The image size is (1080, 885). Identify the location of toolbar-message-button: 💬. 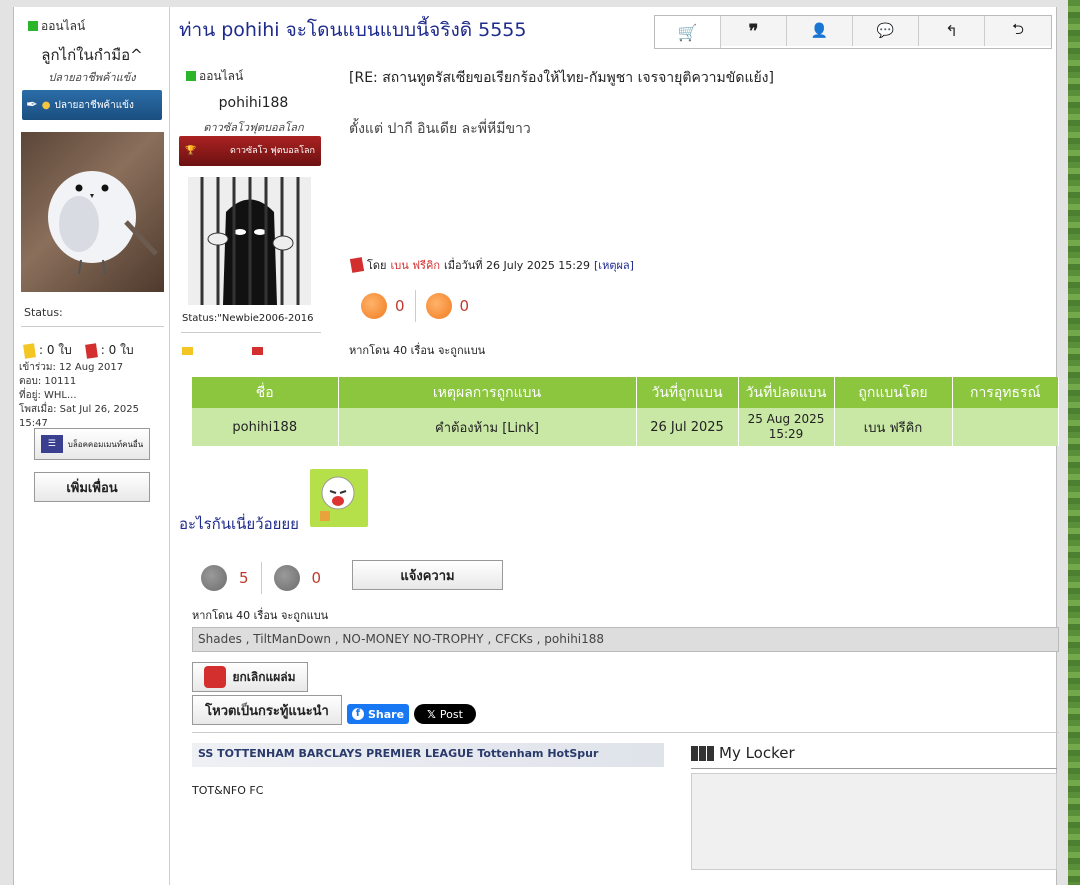
(886, 31).